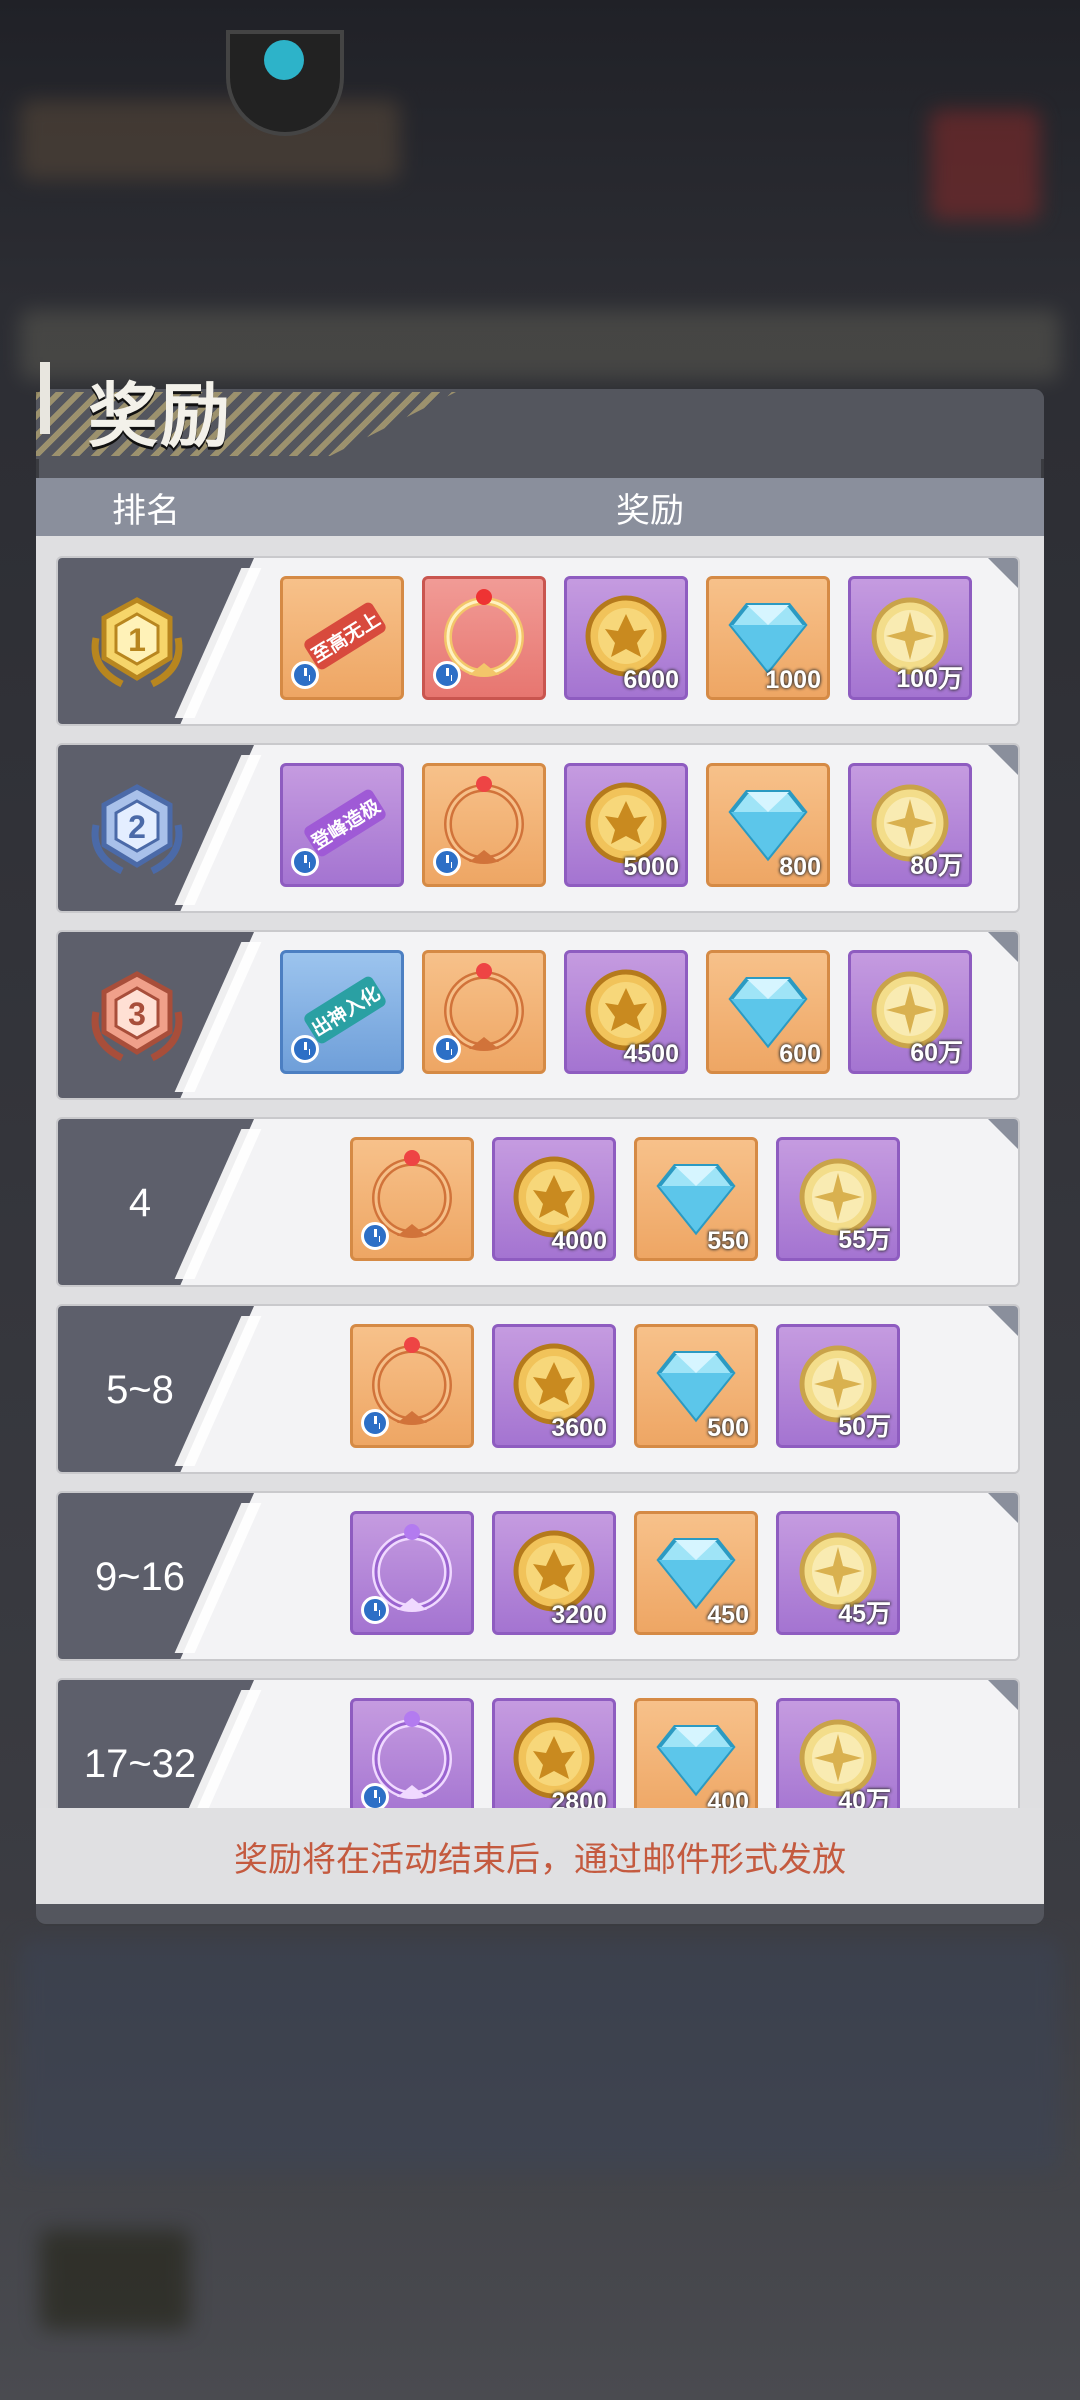 Image resolution: width=1080 pixels, height=2400 pixels. I want to click on reward-row: 3 出神入化 4500 600 60万, so click(538, 1015).